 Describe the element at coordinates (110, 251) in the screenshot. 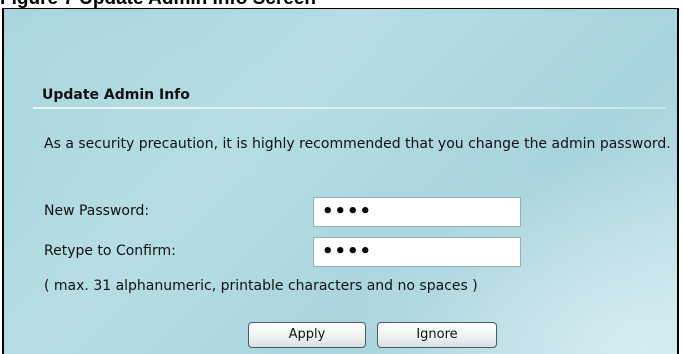

I see `retype-confirm-label: Retype to Confirm:` at that location.